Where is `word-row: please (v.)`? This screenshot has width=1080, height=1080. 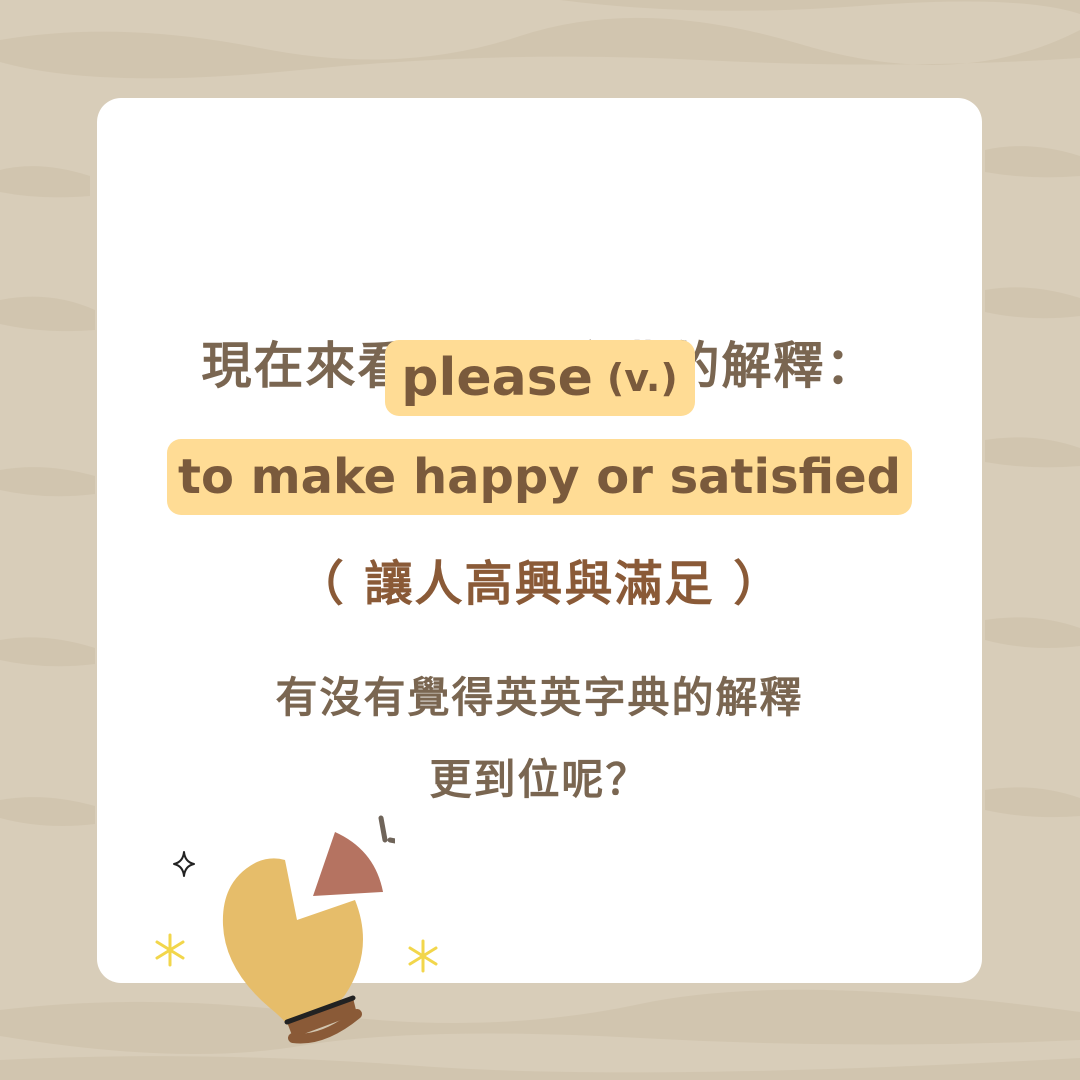
word-row: please (v.) is located at coordinates (539, 378).